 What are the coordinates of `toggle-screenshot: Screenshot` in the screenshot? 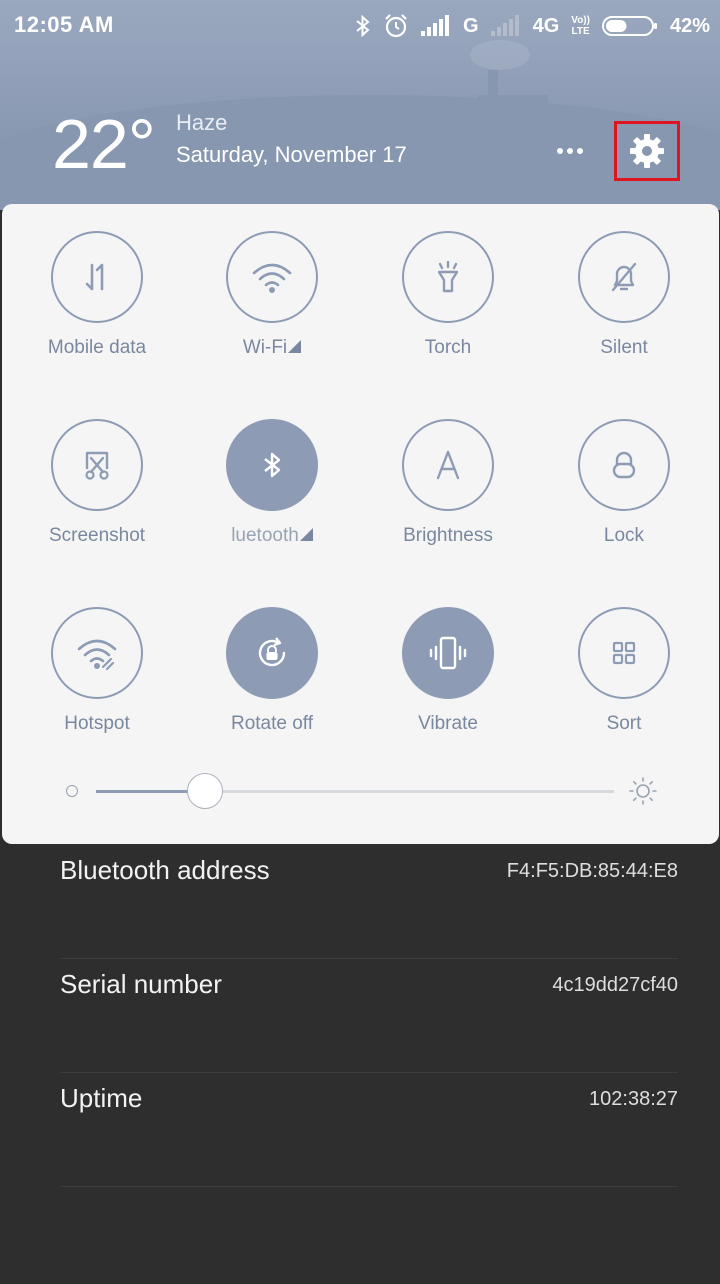 It's located at (97, 483).